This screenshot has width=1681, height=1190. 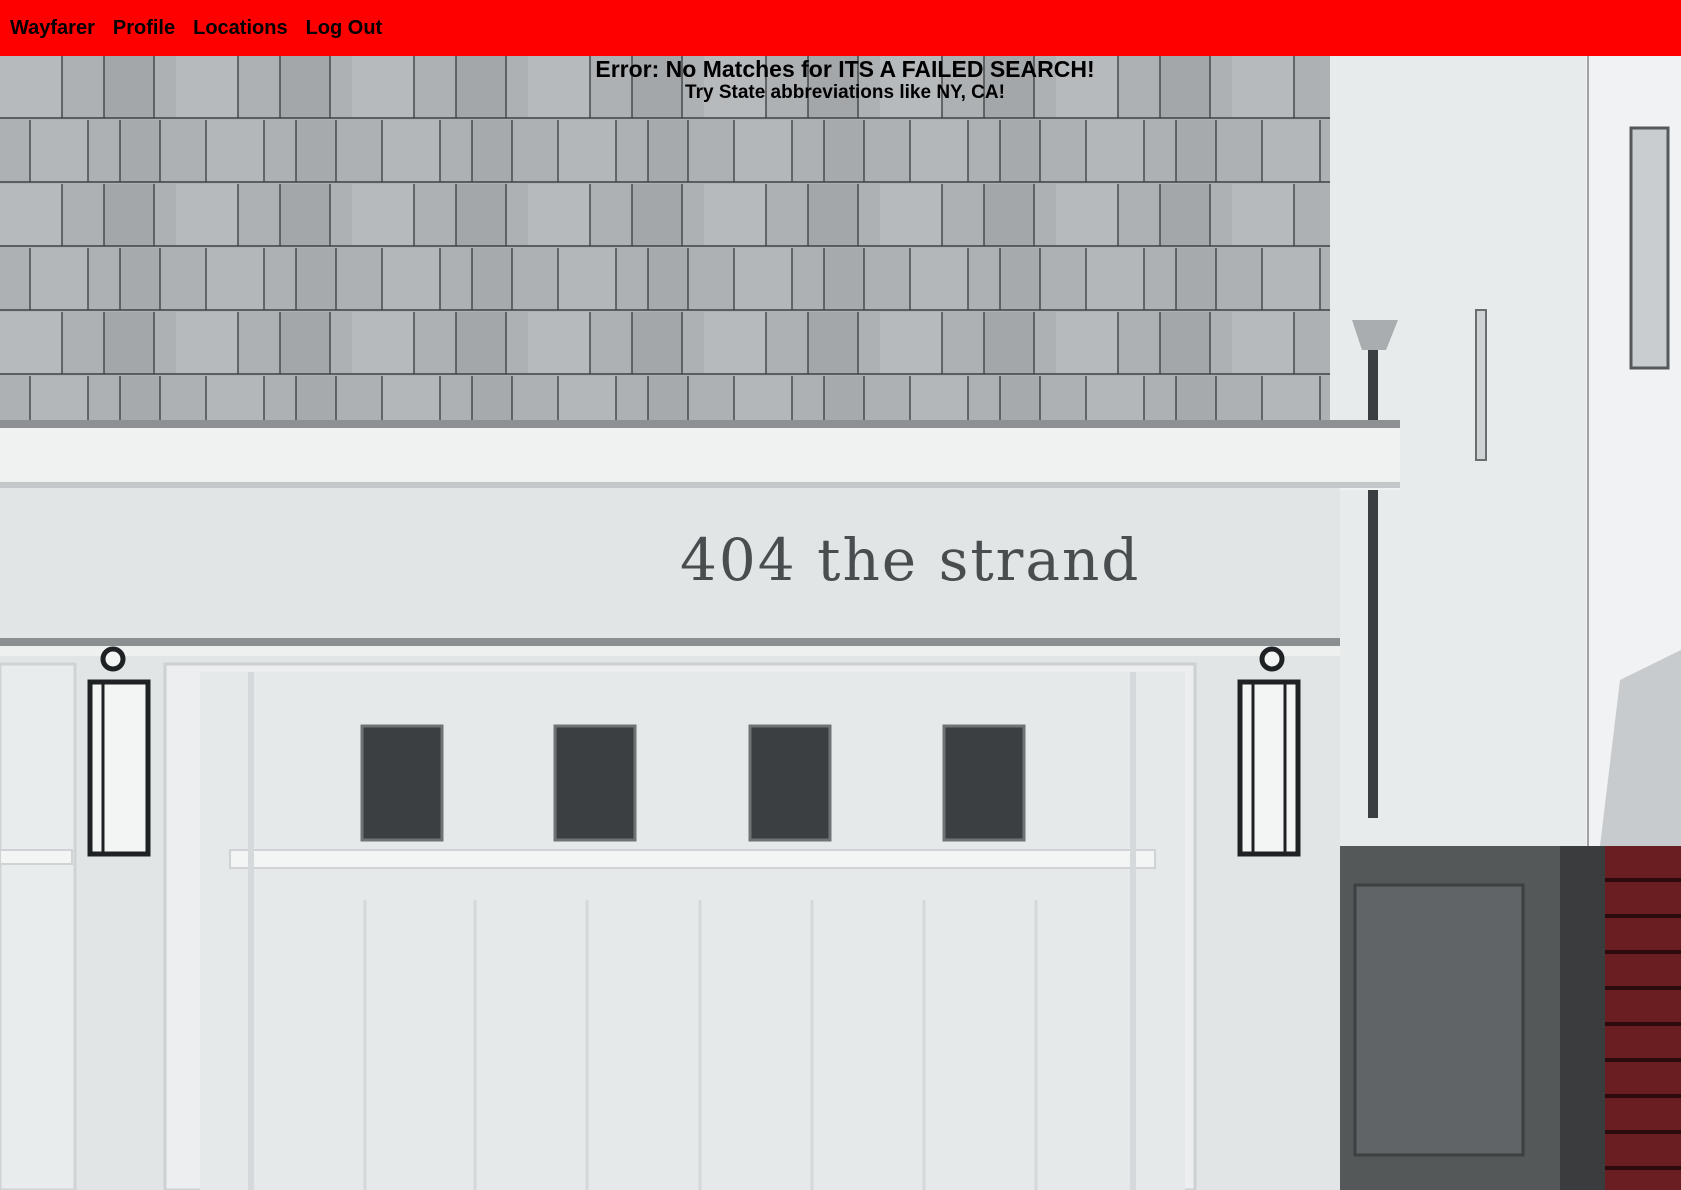 What do you see at coordinates (845, 92) in the screenshot?
I see `error-hint: Try State abbreviations like NY, CA!` at bounding box center [845, 92].